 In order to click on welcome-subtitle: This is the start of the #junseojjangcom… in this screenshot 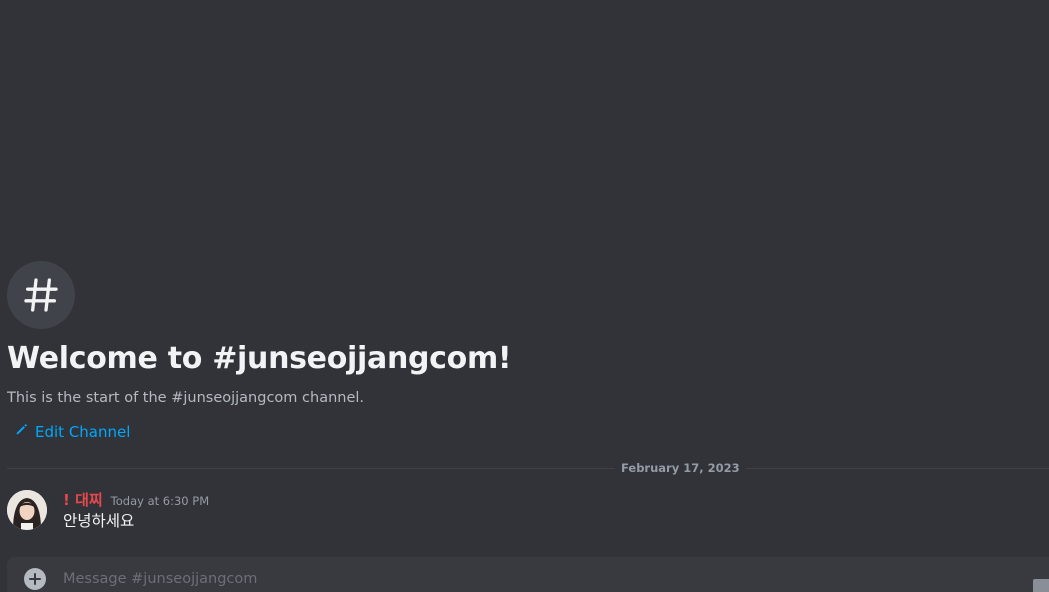, I will do `click(186, 398)`.